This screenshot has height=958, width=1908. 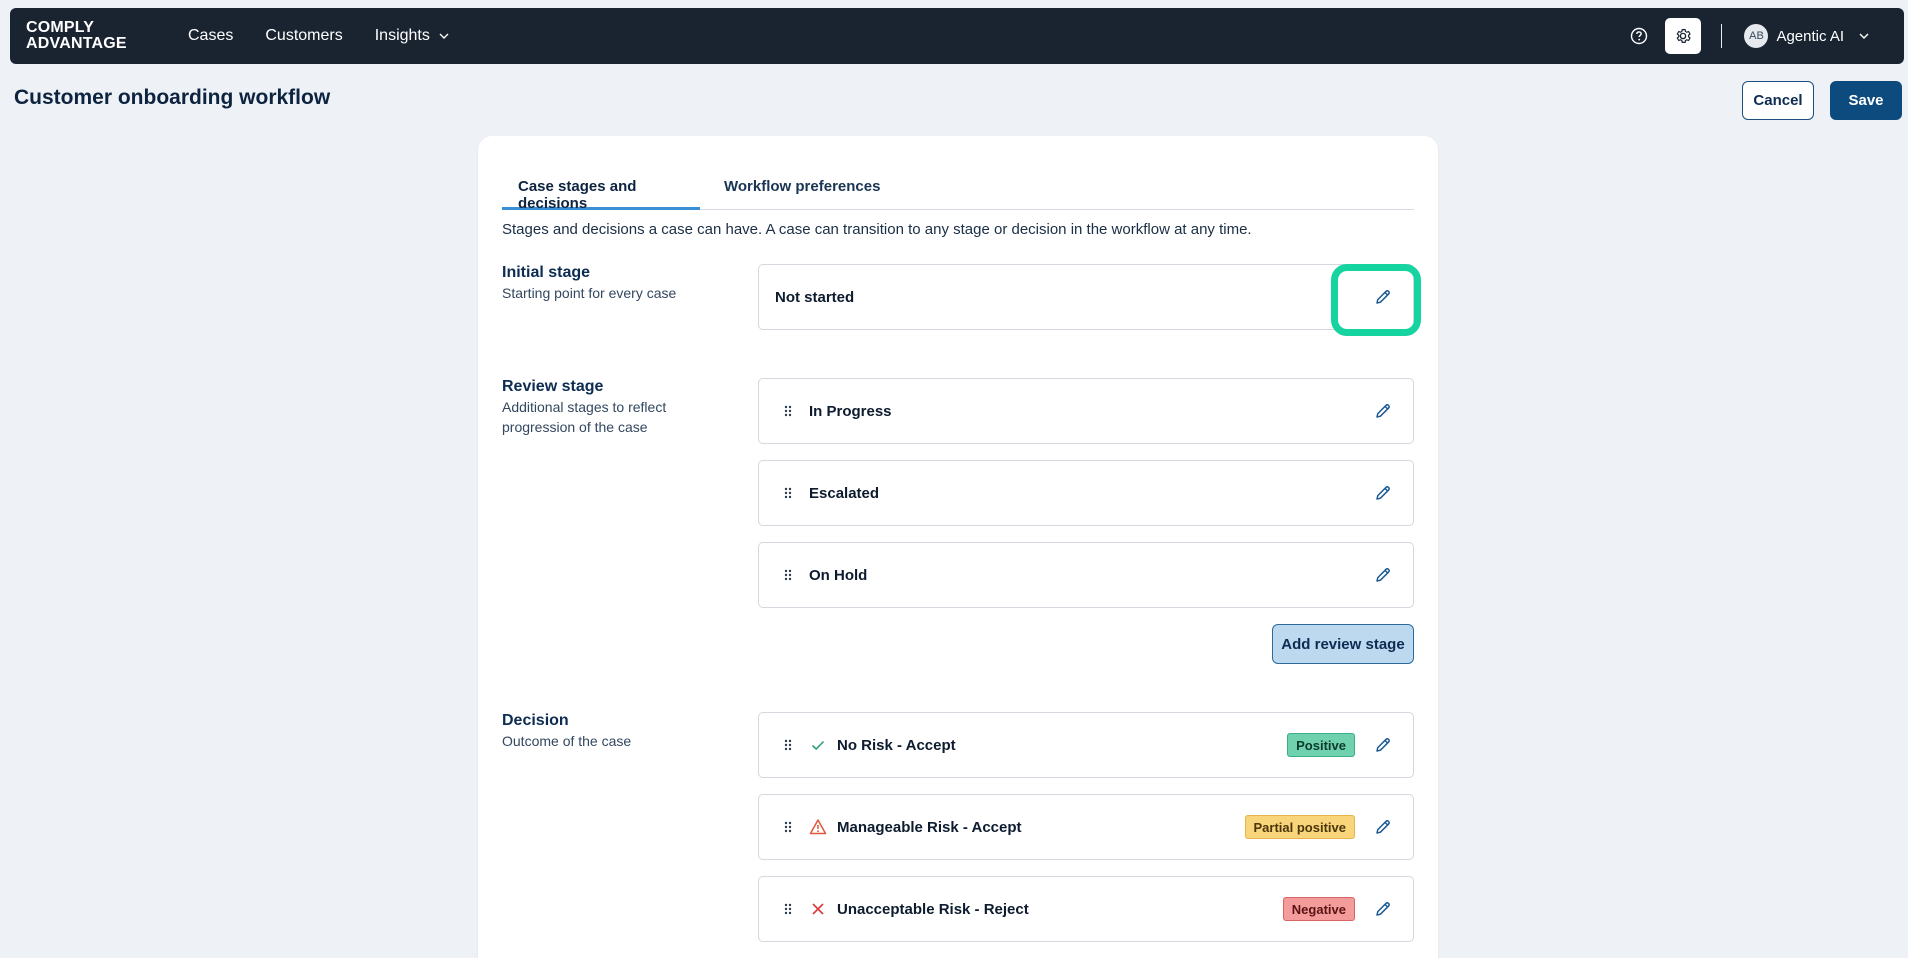 What do you see at coordinates (303, 36) in the screenshot?
I see `nav-item-customers: Customers` at bounding box center [303, 36].